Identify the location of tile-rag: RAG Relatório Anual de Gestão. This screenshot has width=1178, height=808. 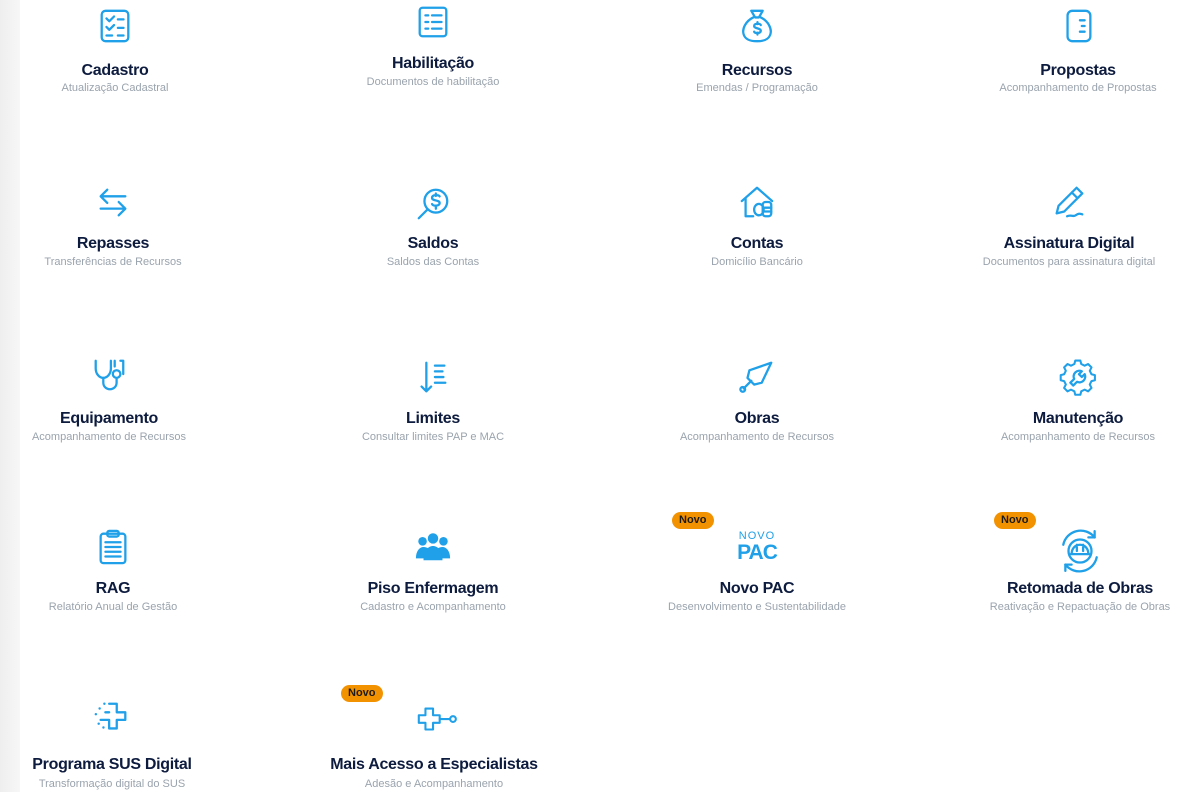
(131, 580).